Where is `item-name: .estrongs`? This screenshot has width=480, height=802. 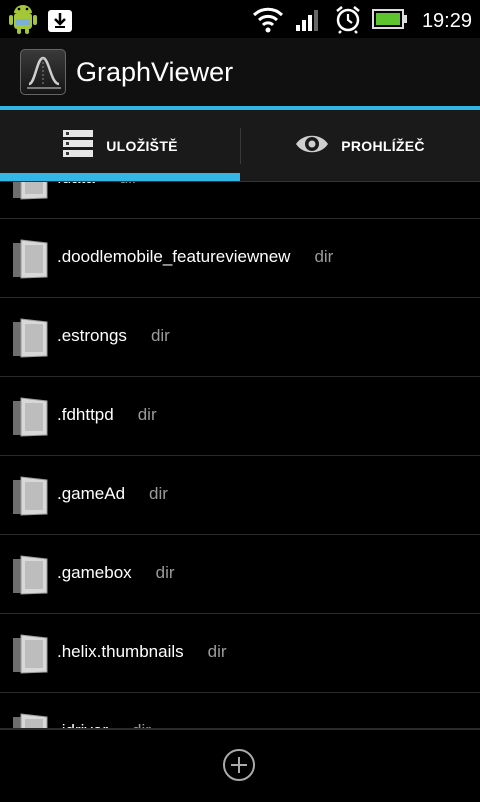
item-name: .estrongs is located at coordinates (92, 335).